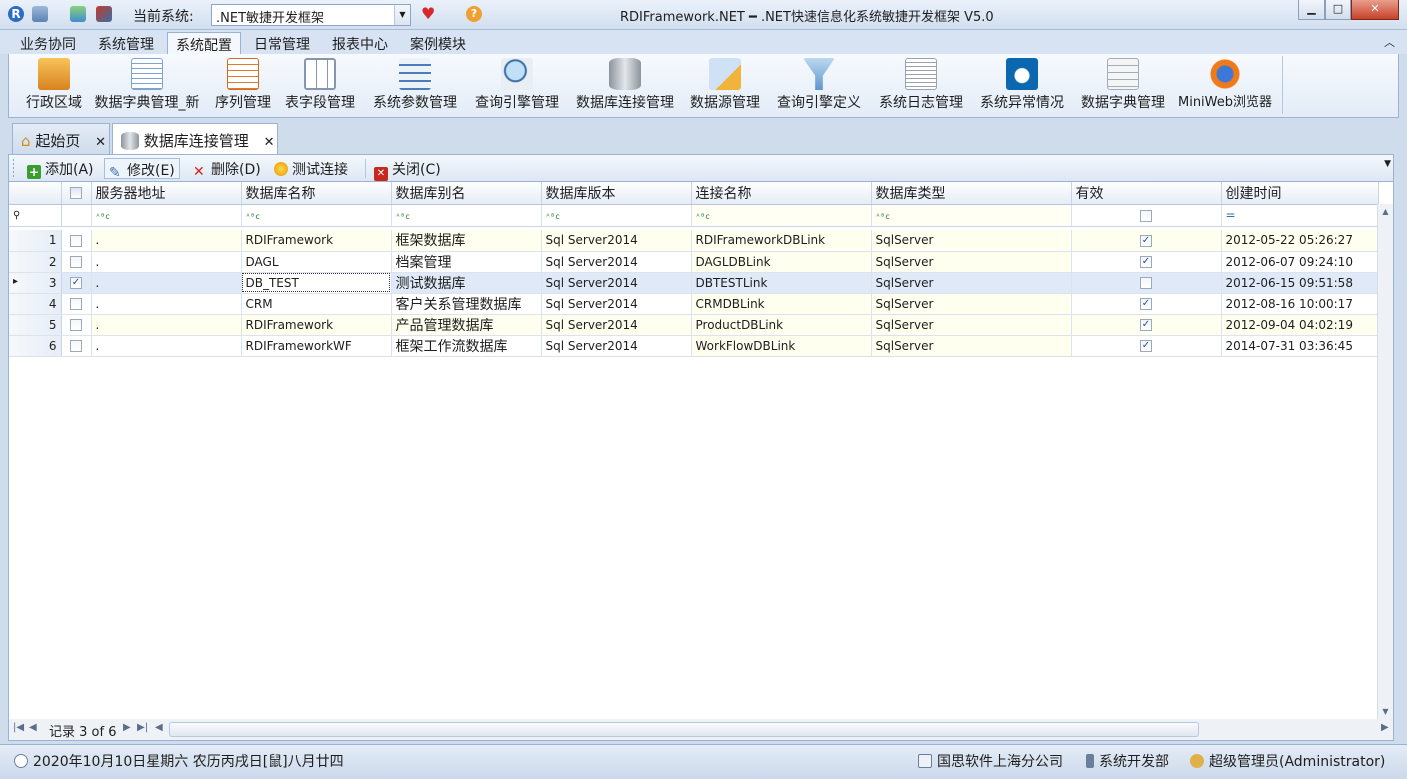 The image size is (1407, 779). Describe the element at coordinates (40, 14) in the screenshot. I see `quick-access-icon` at that location.